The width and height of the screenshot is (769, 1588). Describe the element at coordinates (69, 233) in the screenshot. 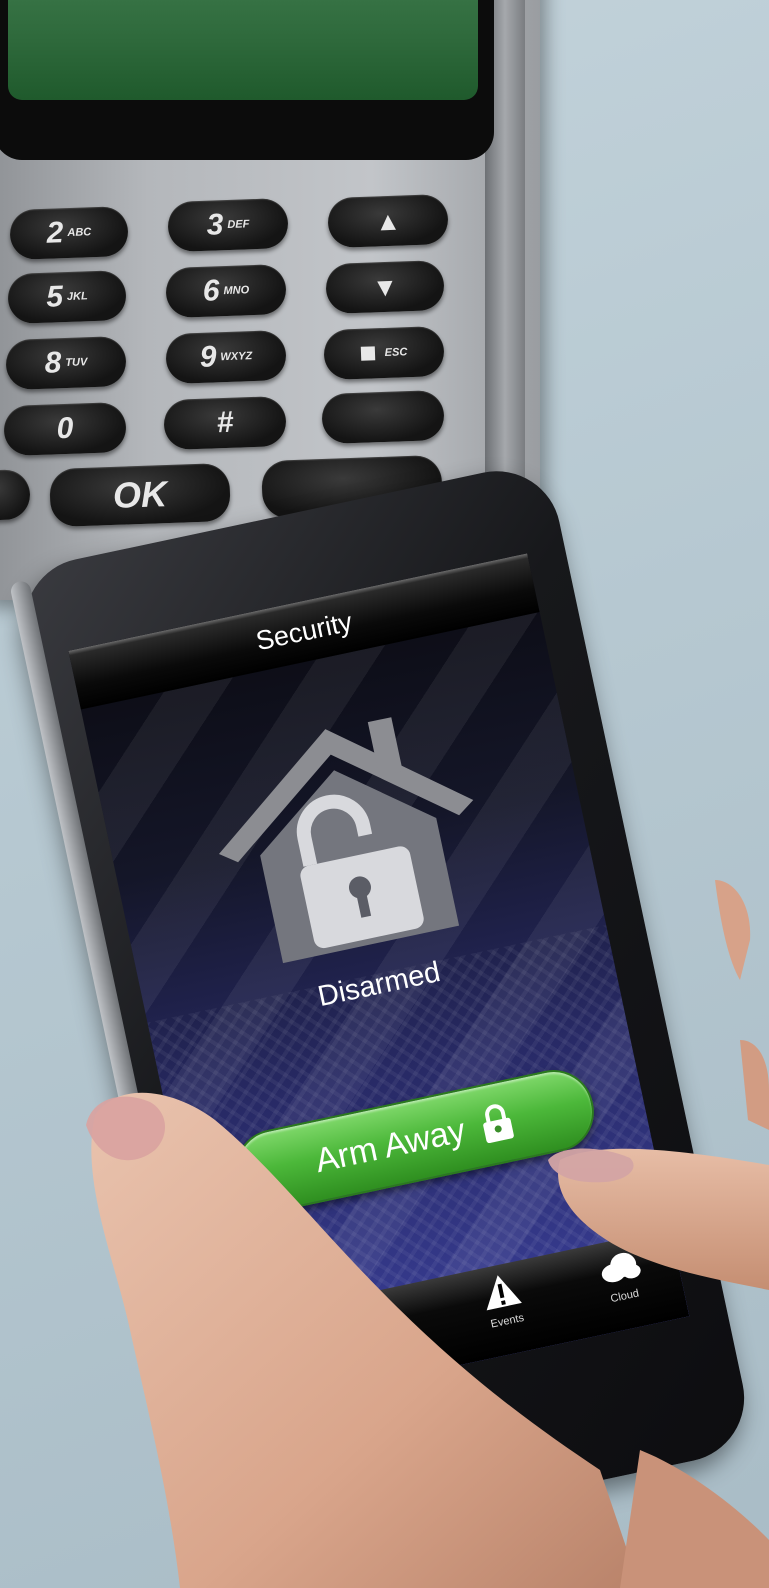

I see `keypad-key-2: 2 ABC` at that location.